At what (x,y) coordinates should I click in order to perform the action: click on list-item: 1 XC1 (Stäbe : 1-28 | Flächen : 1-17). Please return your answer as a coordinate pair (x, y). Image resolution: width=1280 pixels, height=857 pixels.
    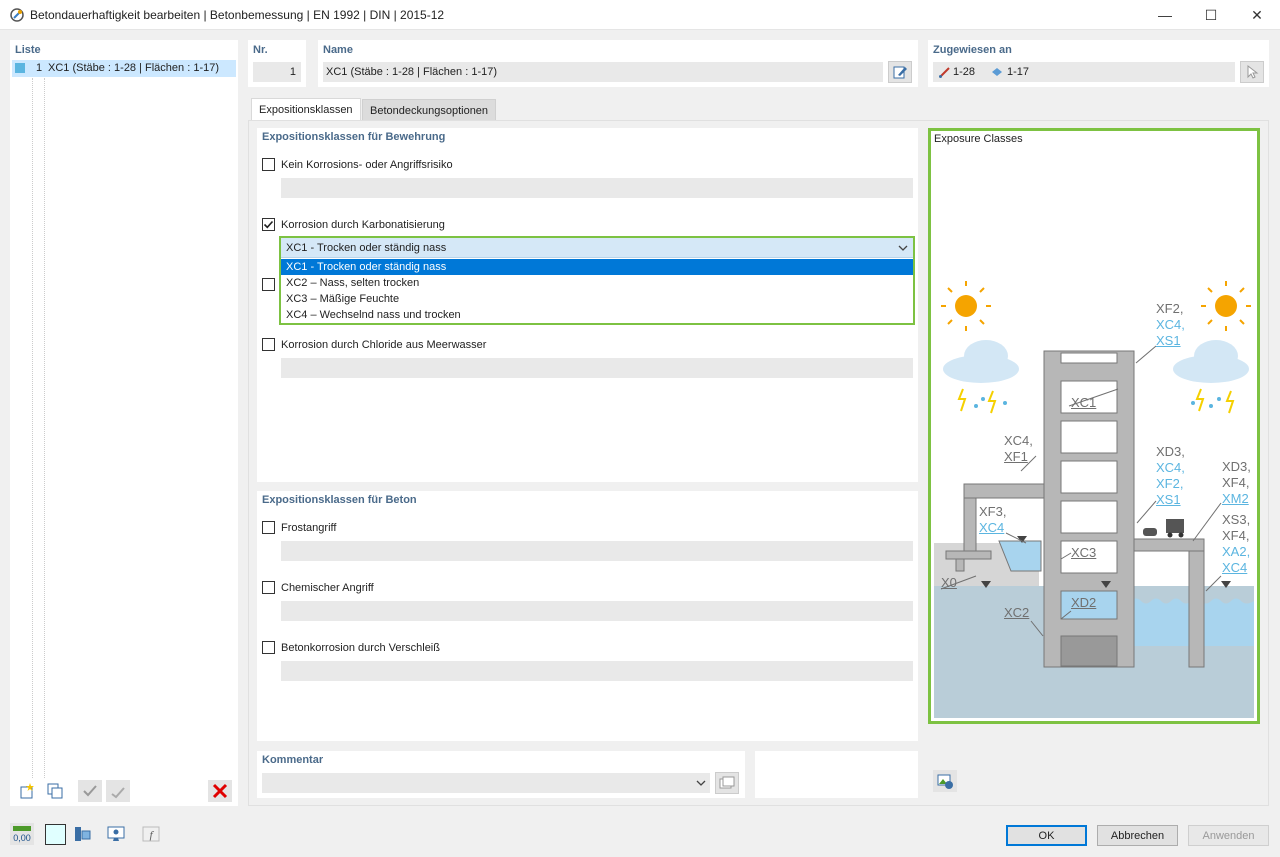
    Looking at the image, I should click on (124, 68).